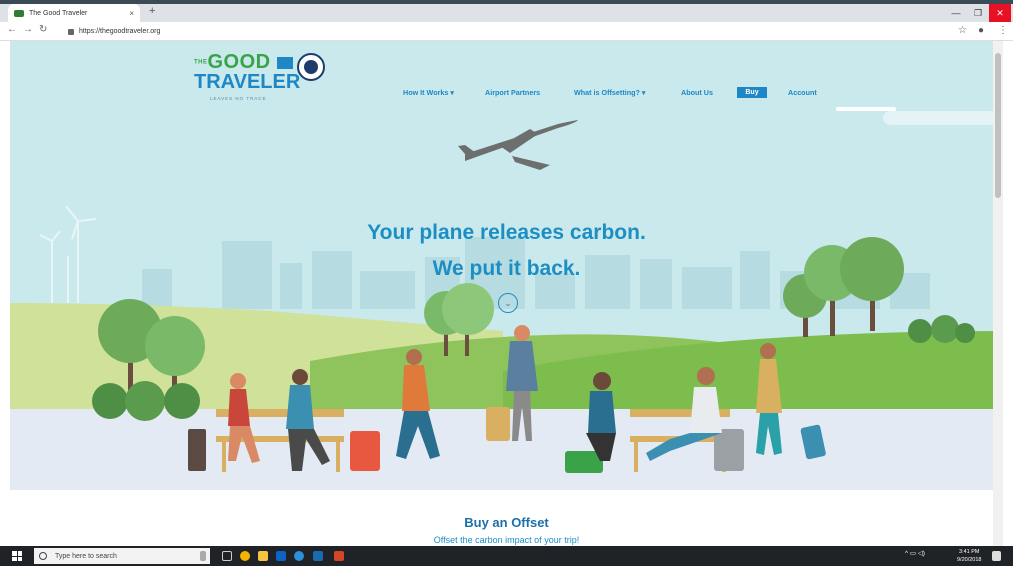 This screenshot has height=566, width=1013. I want to click on outlook-icon, so click(281, 556).